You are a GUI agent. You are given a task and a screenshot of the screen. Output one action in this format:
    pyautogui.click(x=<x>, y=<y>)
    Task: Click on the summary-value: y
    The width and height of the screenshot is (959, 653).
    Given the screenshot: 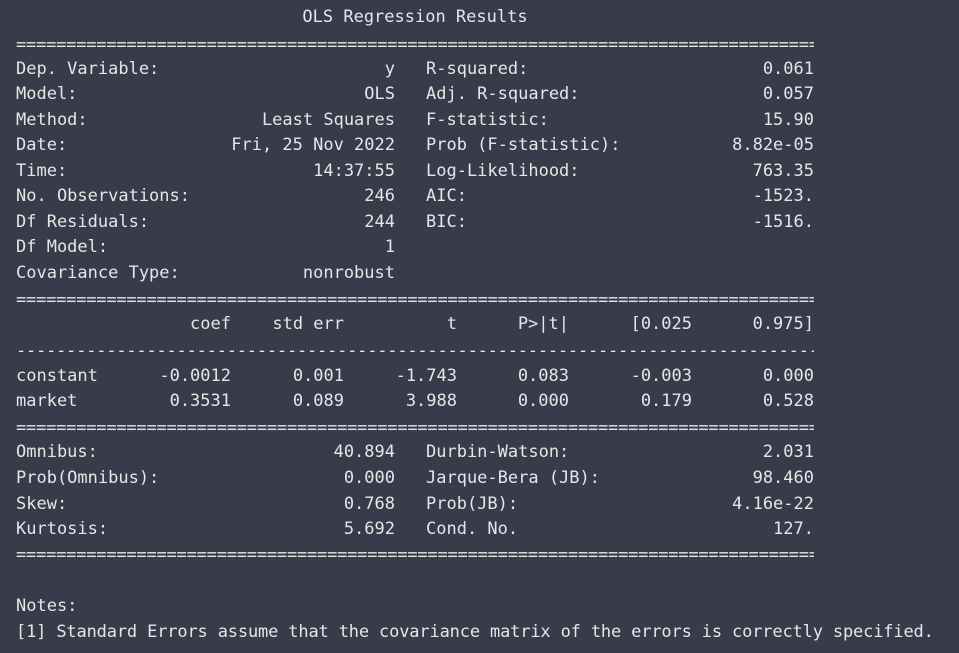 What is the action you would take?
    pyautogui.click(x=389, y=69)
    